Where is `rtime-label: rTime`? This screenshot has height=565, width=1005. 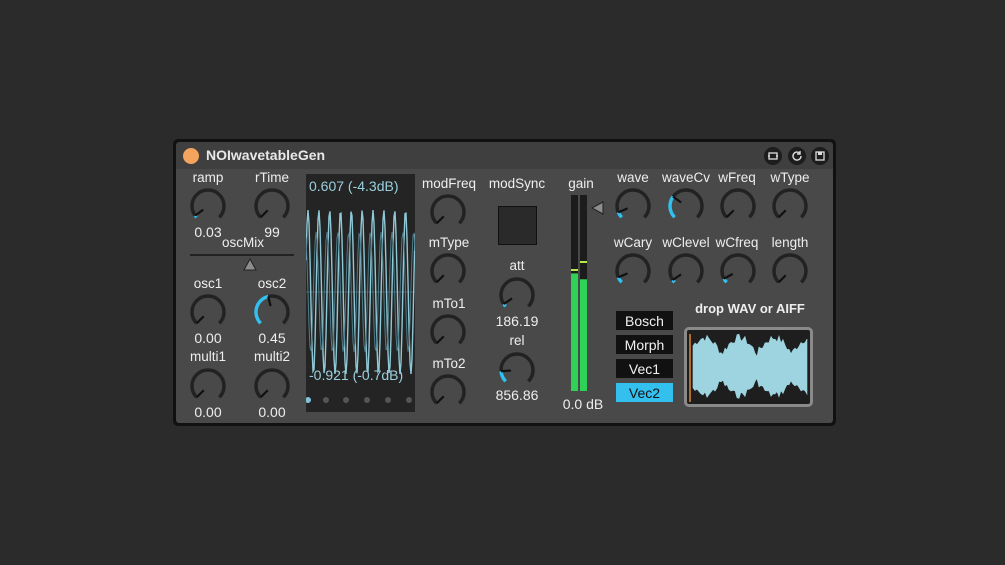
rtime-label: rTime is located at coordinates (272, 177).